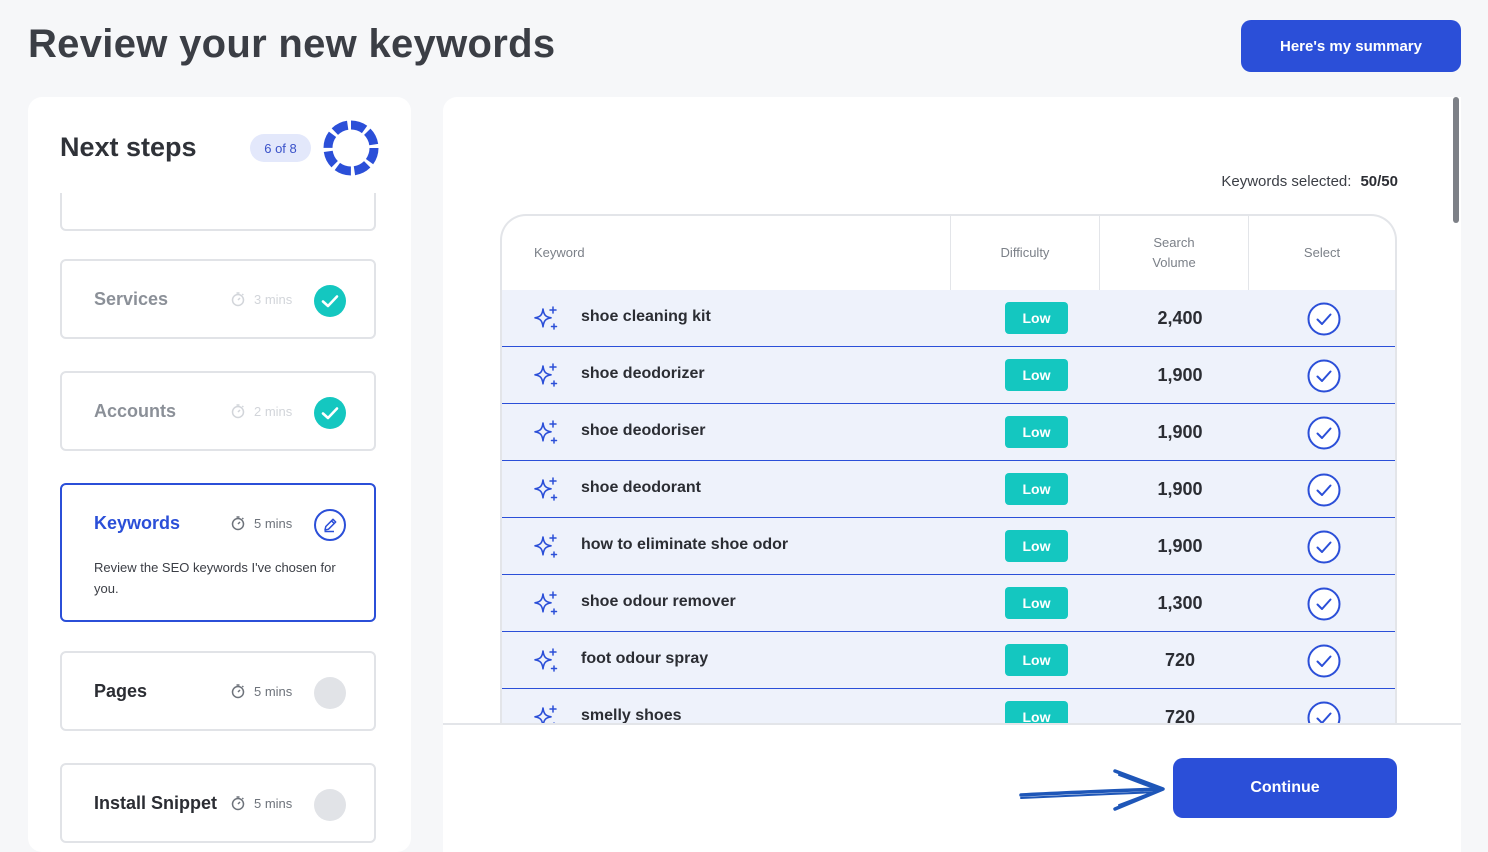 The image size is (1488, 852). I want to click on table-row: smelly shoes Low 720, so click(948, 706).